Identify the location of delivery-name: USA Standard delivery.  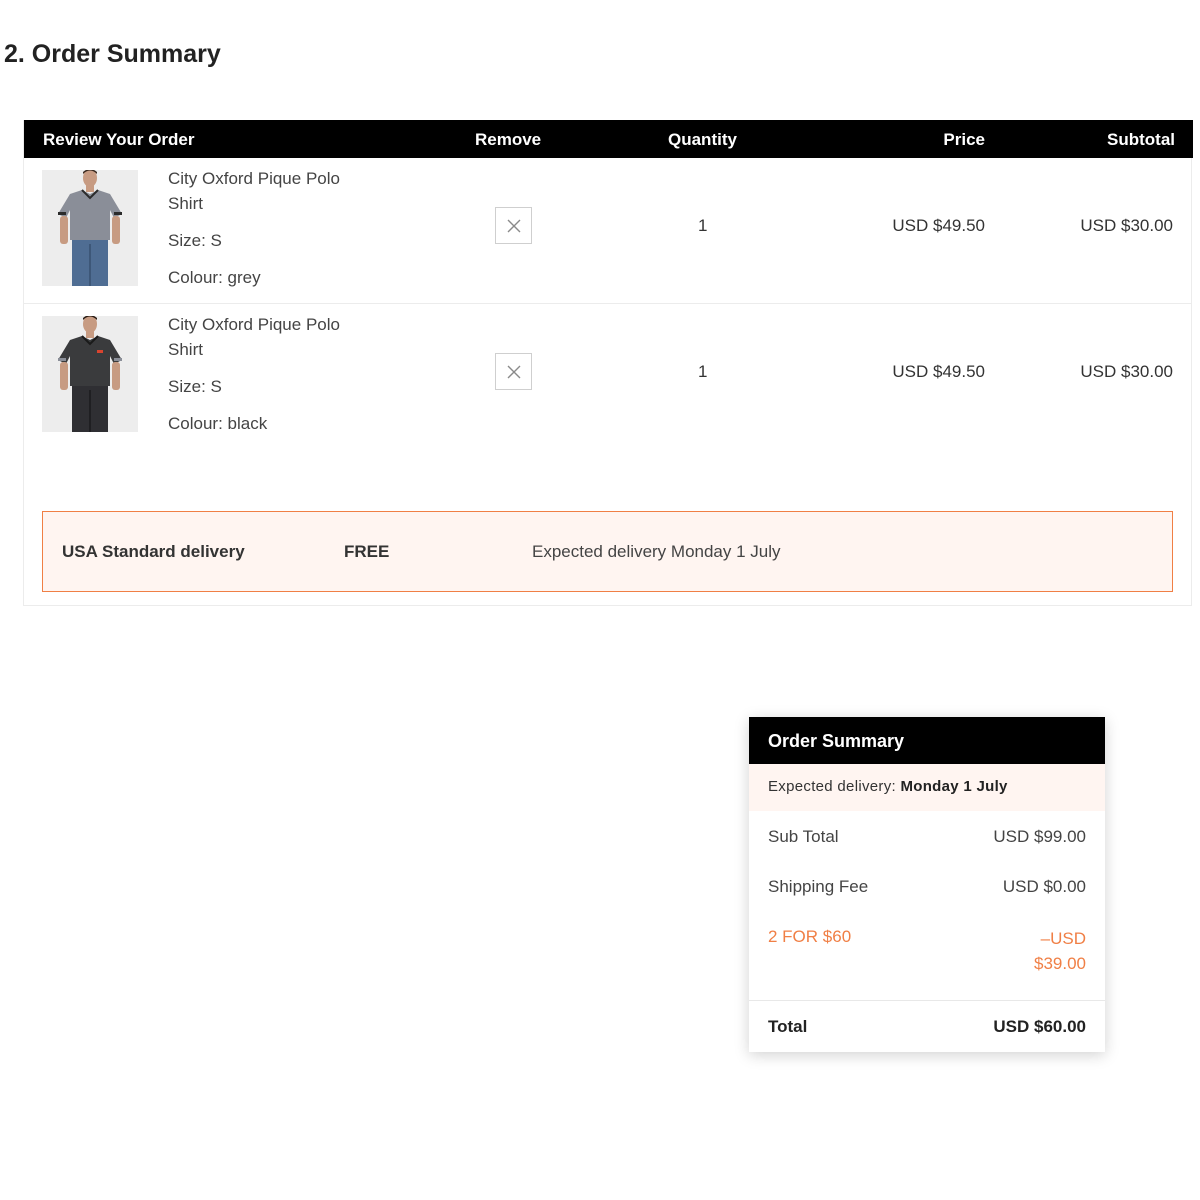
(153, 551).